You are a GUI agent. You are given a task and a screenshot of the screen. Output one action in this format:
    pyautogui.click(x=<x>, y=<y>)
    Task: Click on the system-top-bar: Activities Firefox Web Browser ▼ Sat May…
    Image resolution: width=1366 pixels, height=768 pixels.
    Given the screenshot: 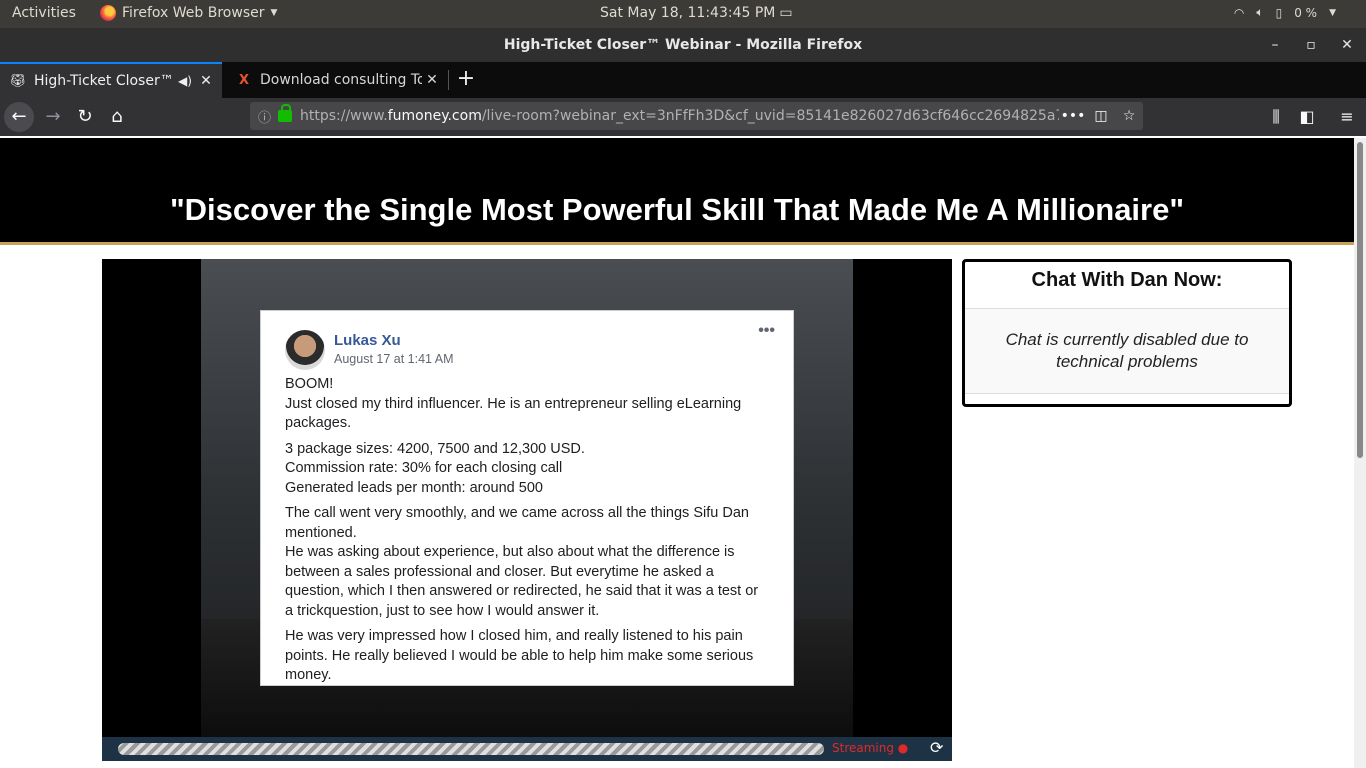 What is the action you would take?
    pyautogui.click(x=683, y=14)
    